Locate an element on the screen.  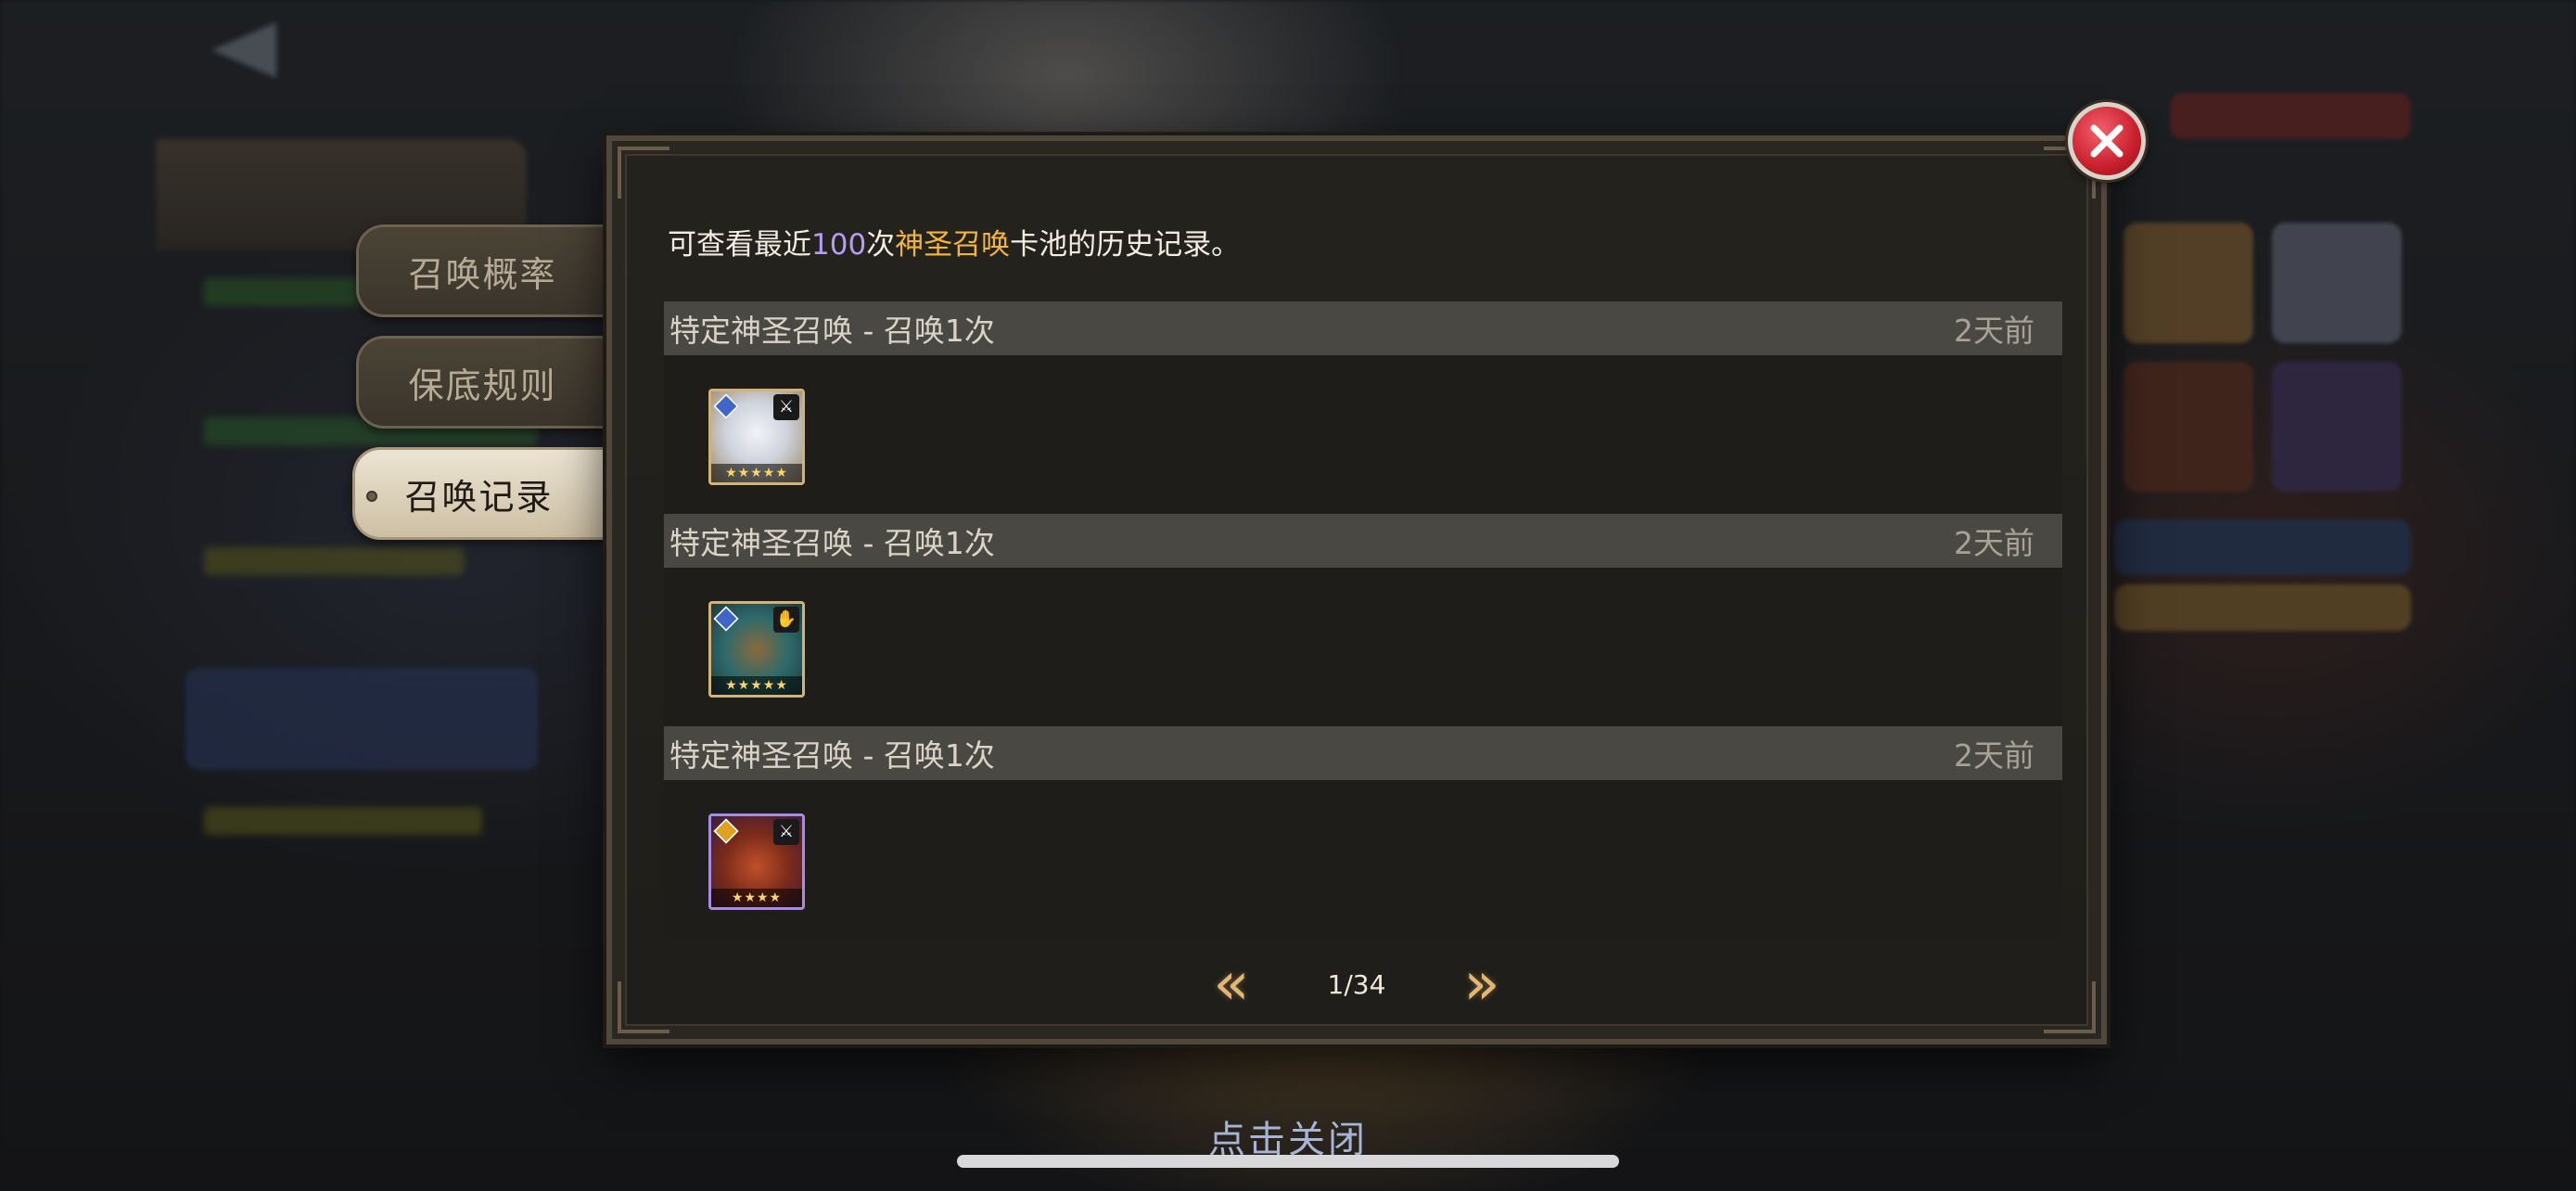
page-indicator: 1/34 is located at coordinates (1357, 984).